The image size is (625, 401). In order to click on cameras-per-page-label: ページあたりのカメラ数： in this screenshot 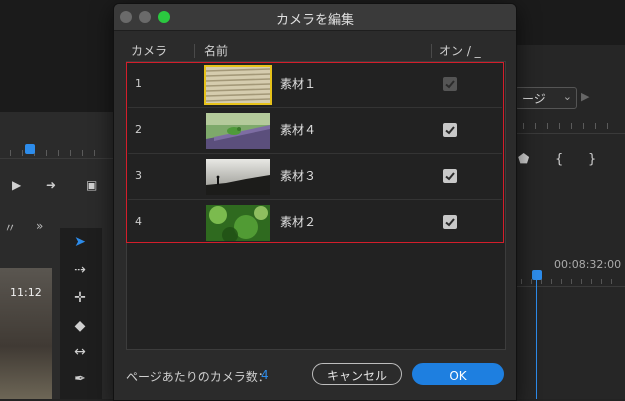, I will do `click(198, 377)`.